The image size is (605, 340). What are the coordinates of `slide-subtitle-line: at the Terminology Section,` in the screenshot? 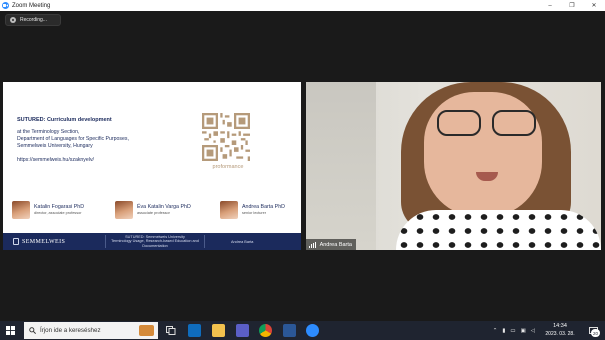 It's located at (48, 132).